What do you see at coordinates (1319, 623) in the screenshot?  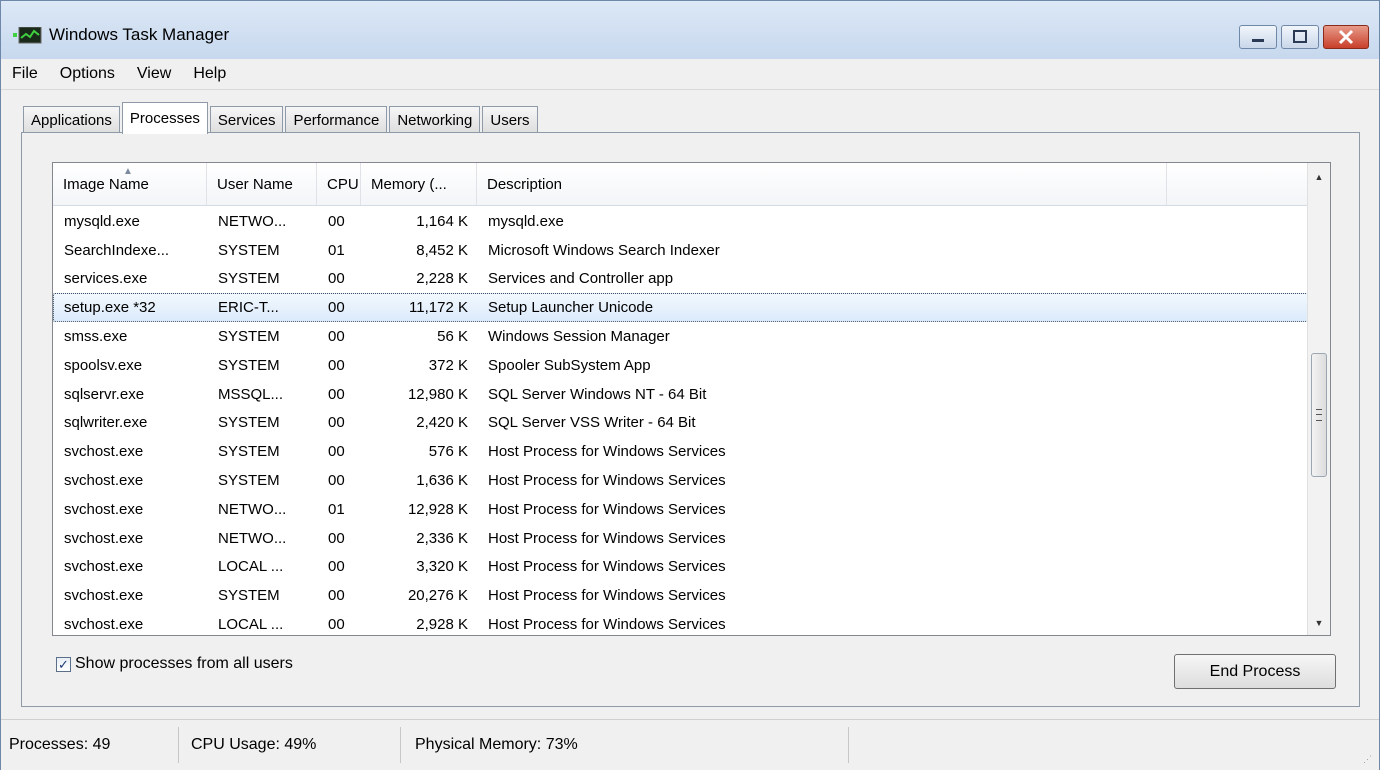 I see `scroll-down-arrow-icon: ▼` at bounding box center [1319, 623].